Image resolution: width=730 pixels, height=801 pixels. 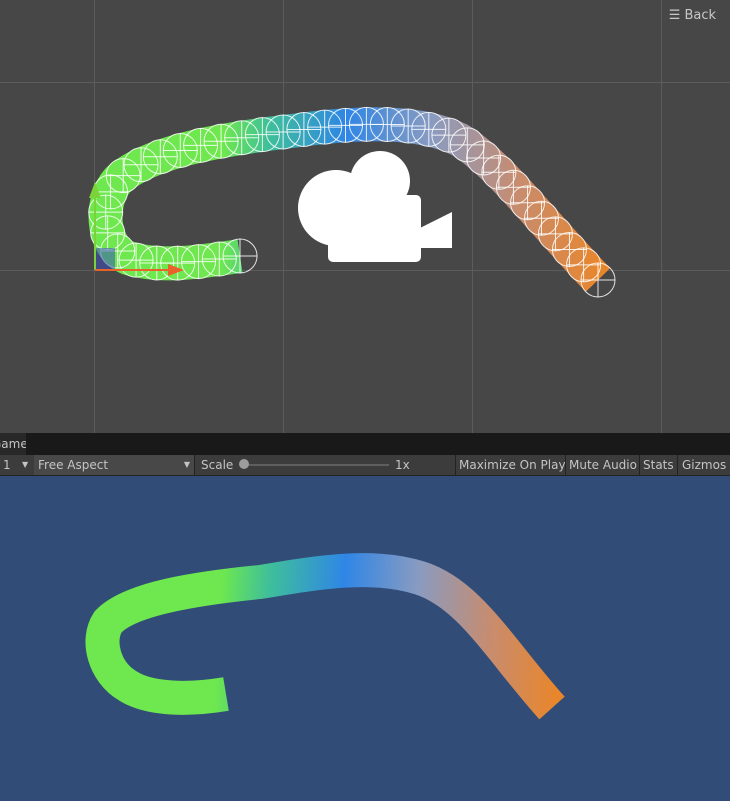 What do you see at coordinates (704, 465) in the screenshot?
I see `gizmos-toggle: Gizmos` at bounding box center [704, 465].